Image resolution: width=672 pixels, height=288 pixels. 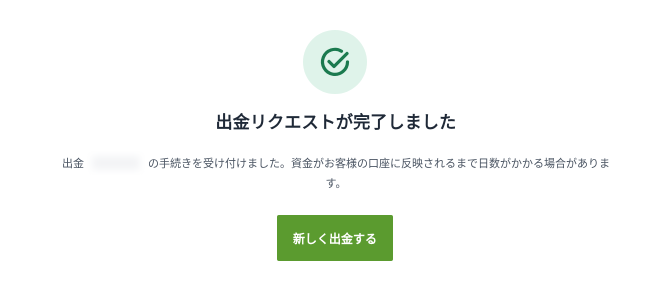 I want to click on check-circle-icon, so click(x=335, y=61).